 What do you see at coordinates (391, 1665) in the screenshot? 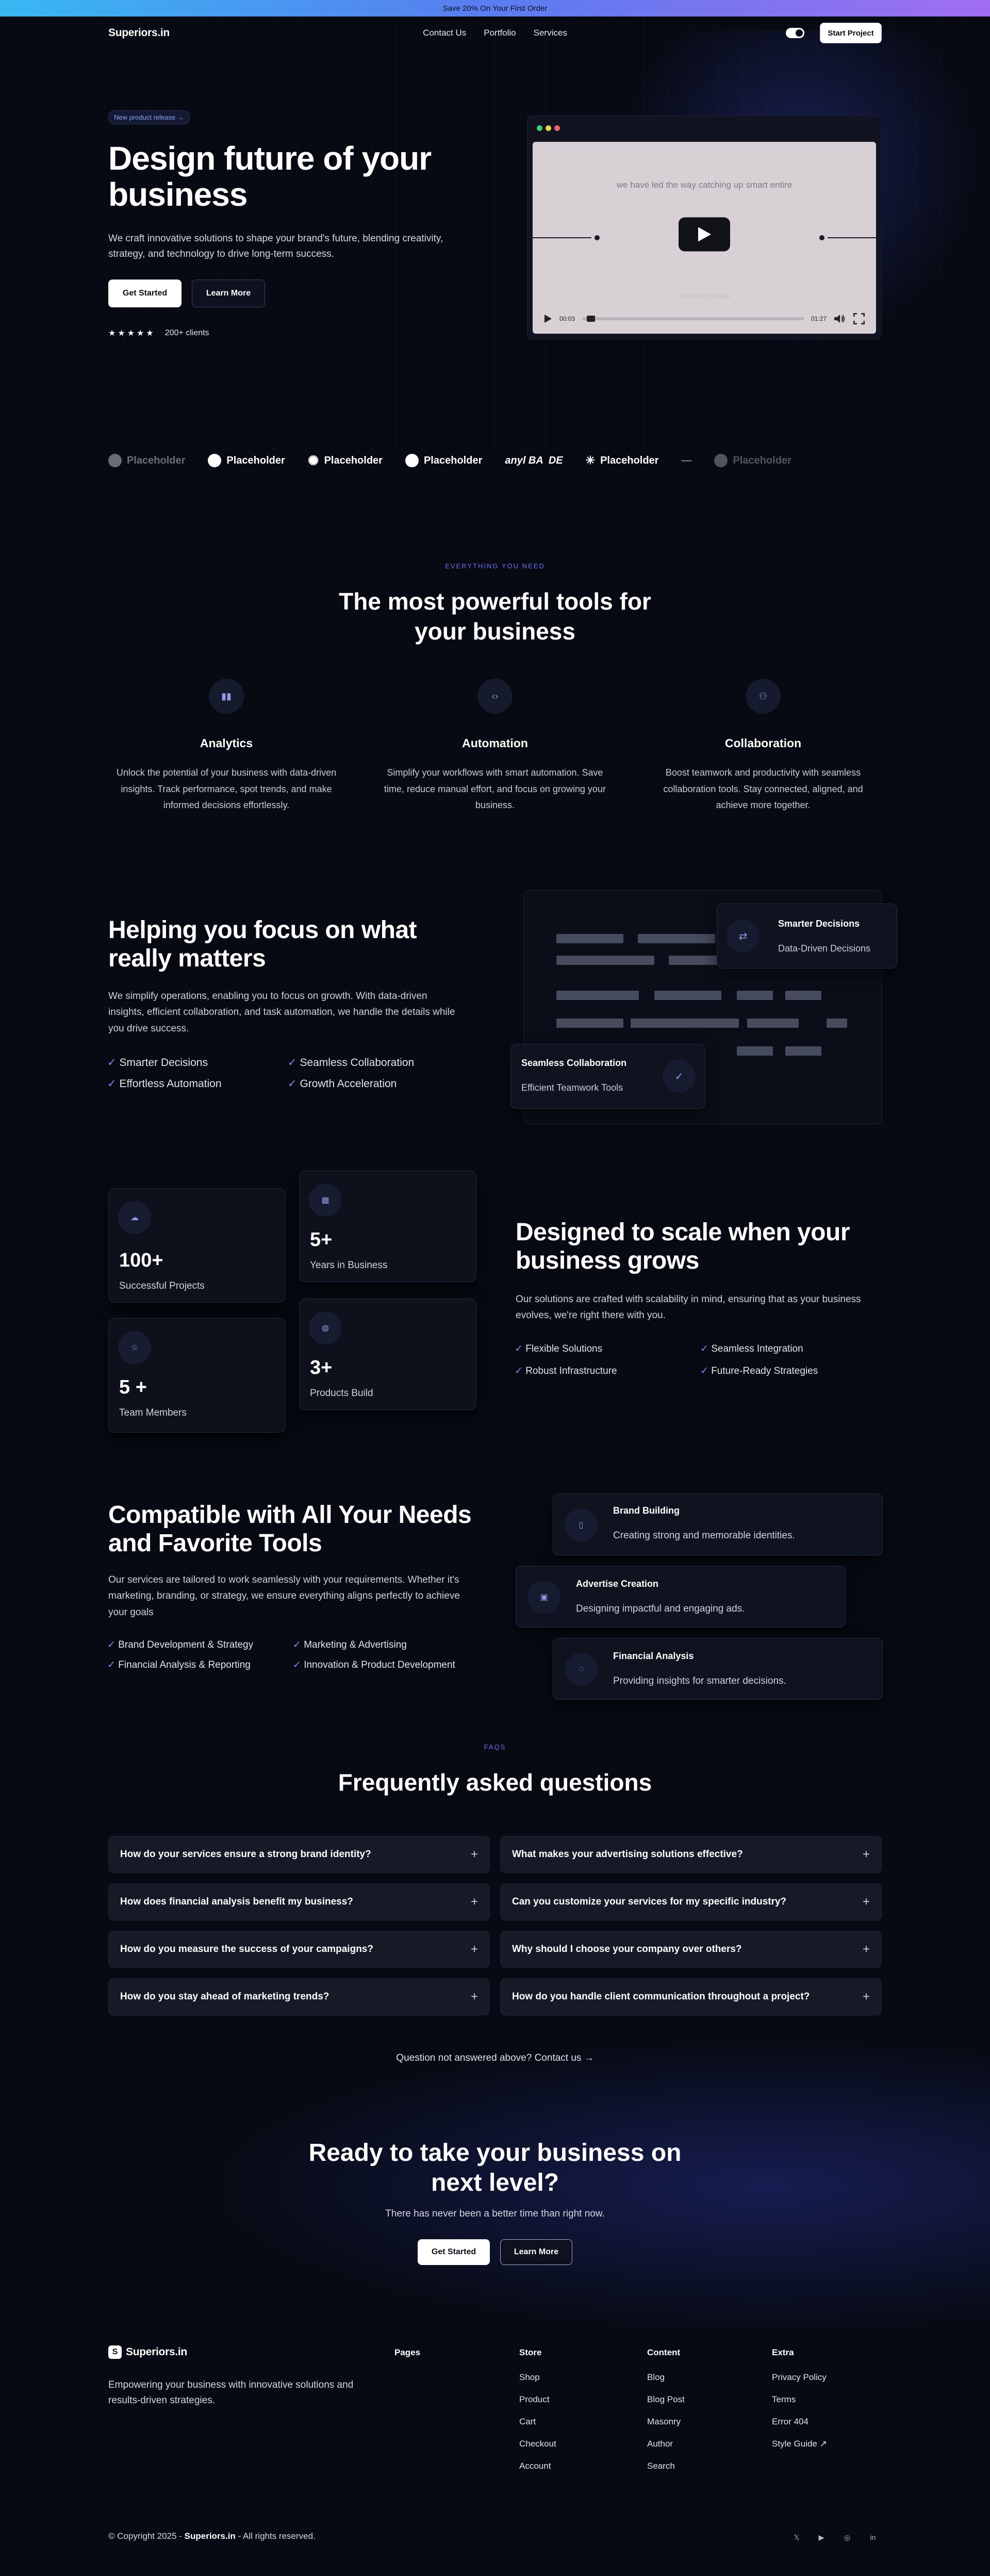
I see `check-item: Innovation & Product Development` at bounding box center [391, 1665].